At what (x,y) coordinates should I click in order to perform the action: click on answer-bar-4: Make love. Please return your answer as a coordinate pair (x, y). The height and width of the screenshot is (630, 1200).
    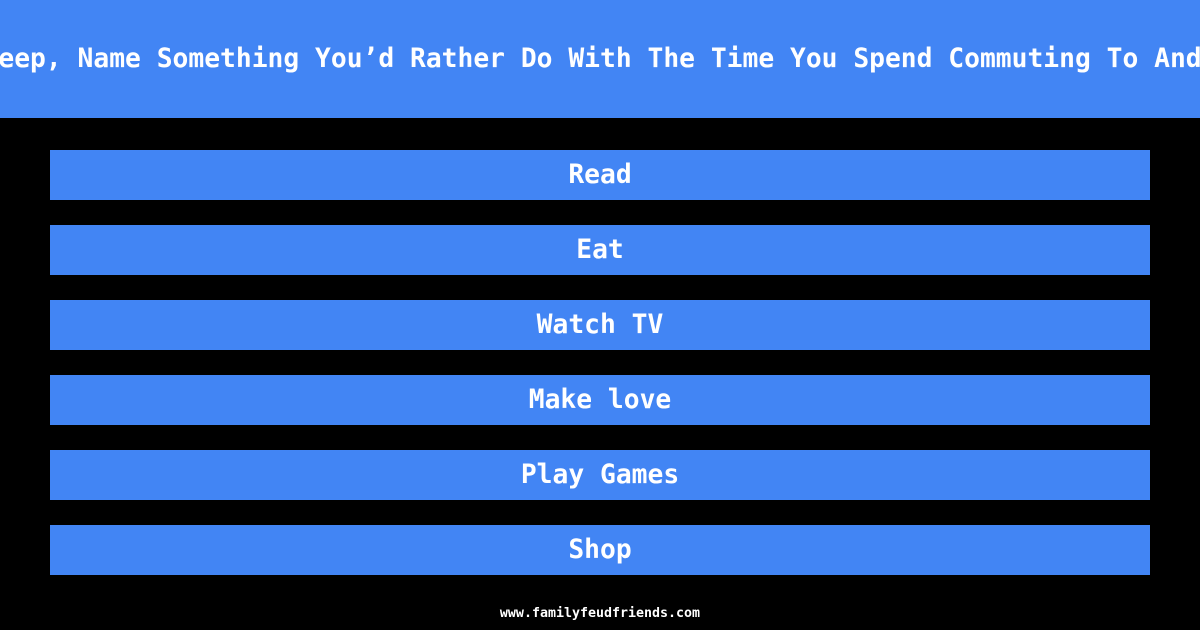
    Looking at the image, I should click on (600, 400).